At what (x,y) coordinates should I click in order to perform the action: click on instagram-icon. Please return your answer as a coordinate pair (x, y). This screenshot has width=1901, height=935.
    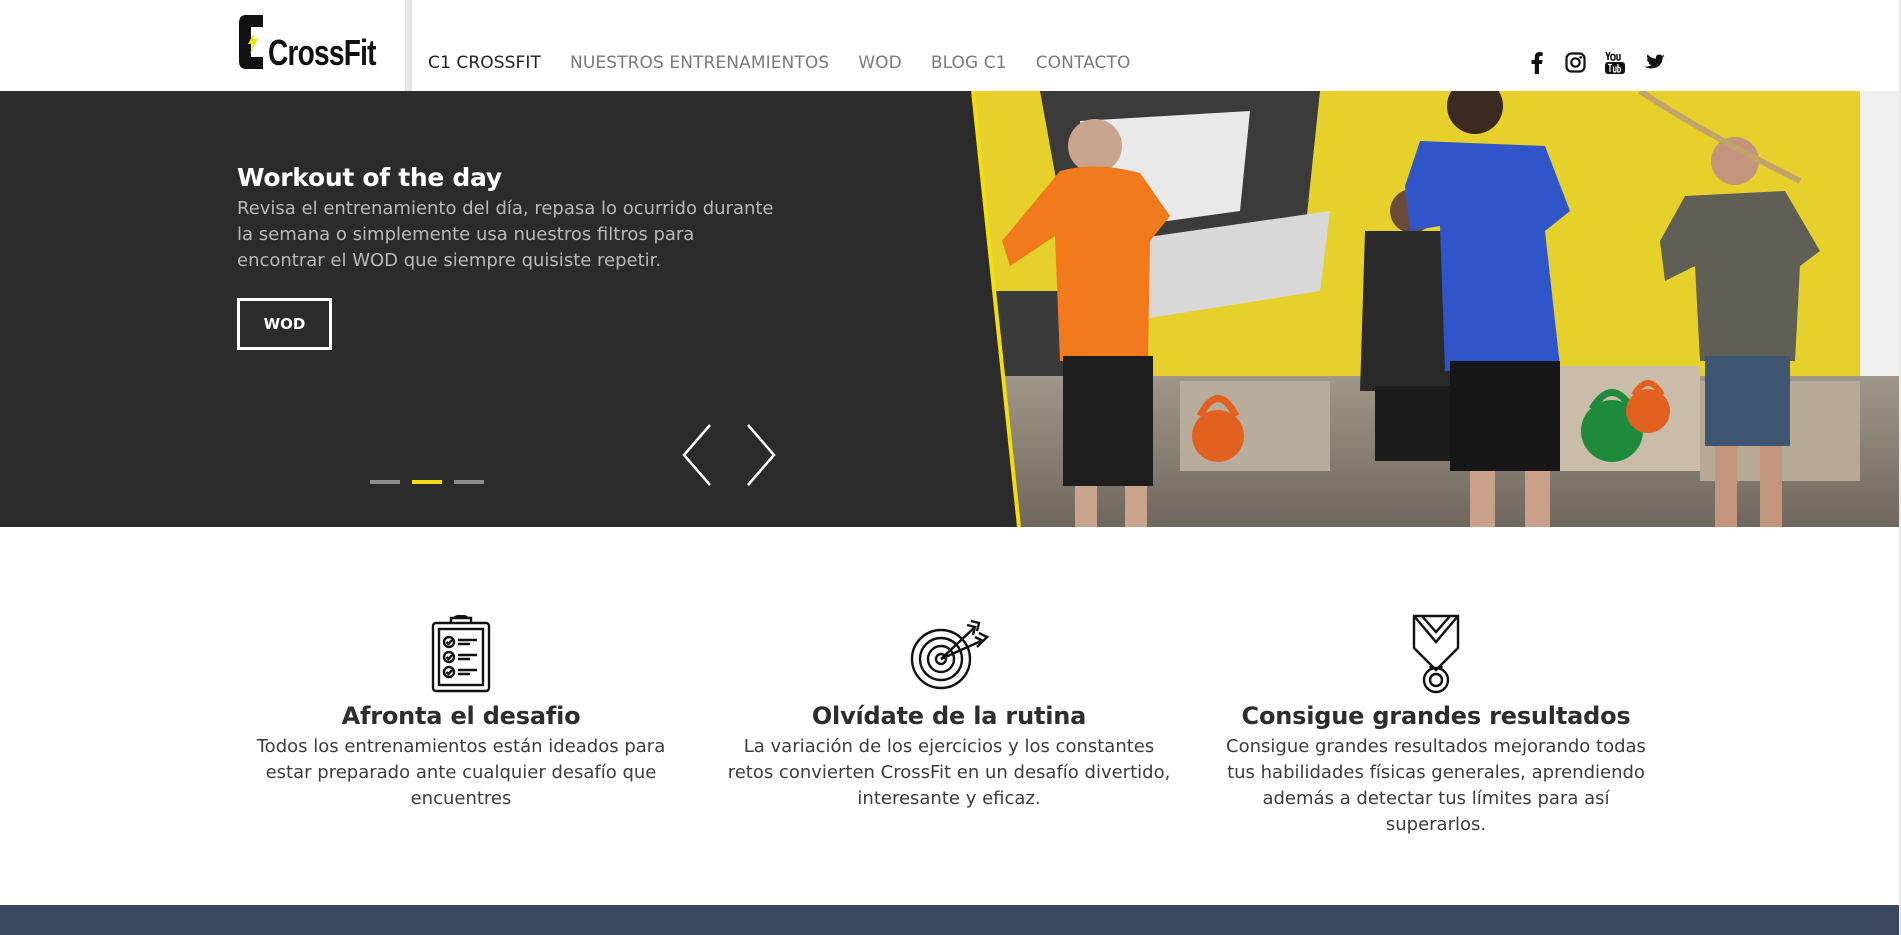
    Looking at the image, I should click on (1575, 62).